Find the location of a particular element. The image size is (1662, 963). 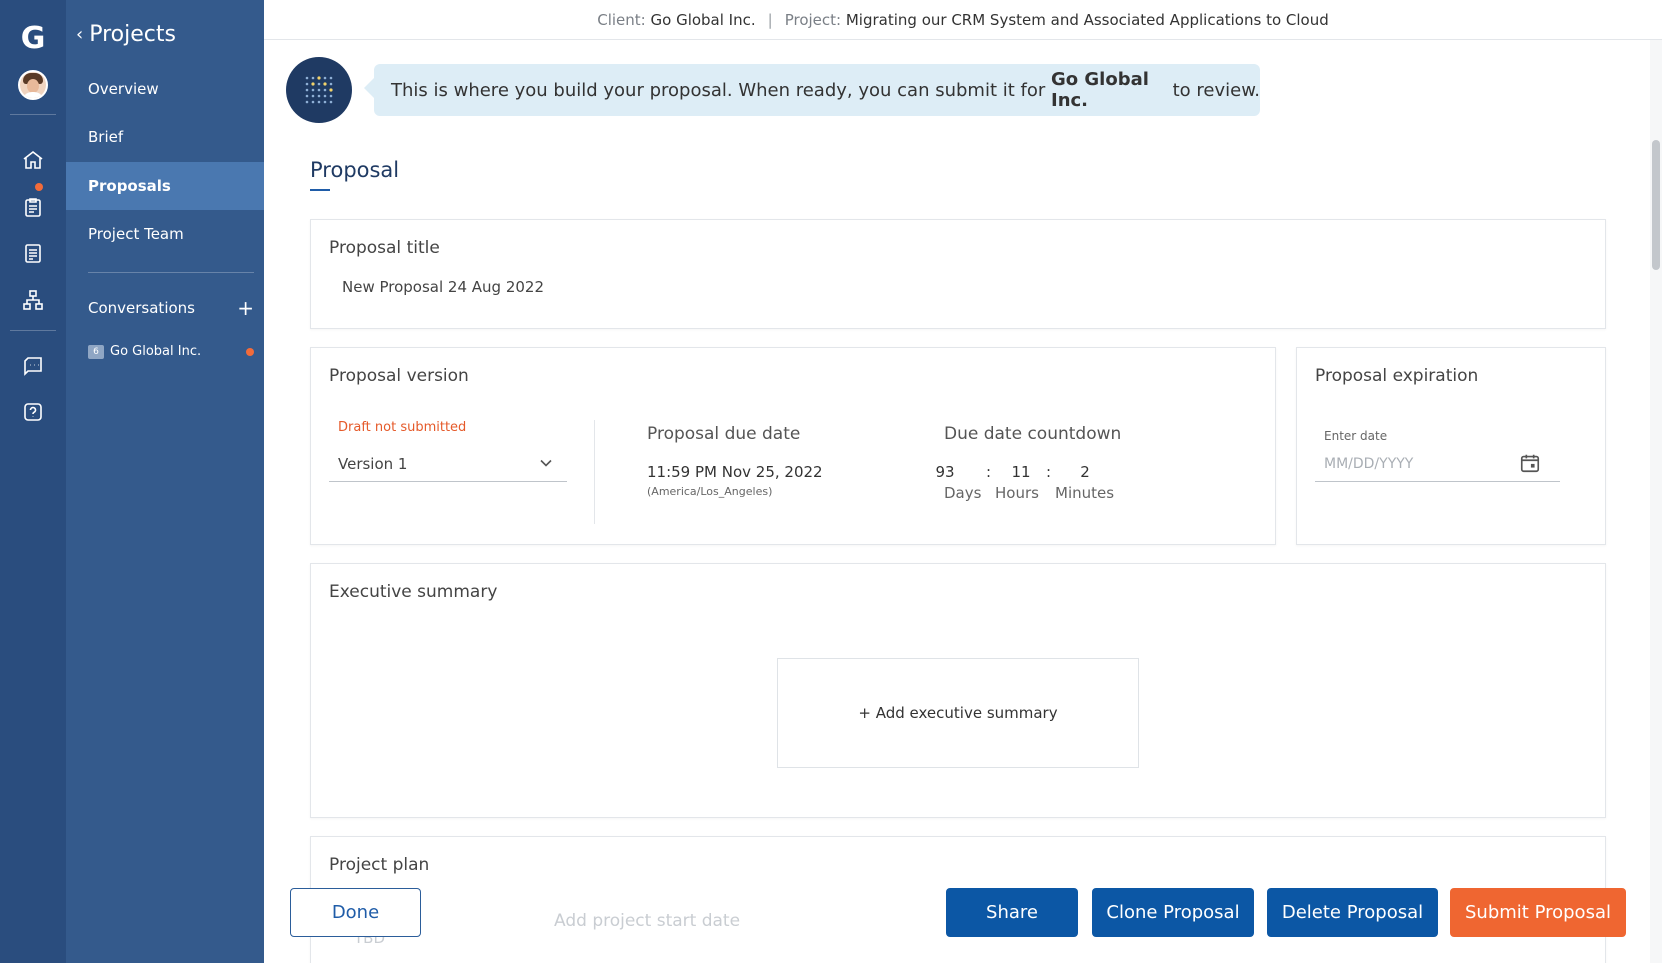

delete-proposal-button: Delete Proposal is located at coordinates (1352, 912).